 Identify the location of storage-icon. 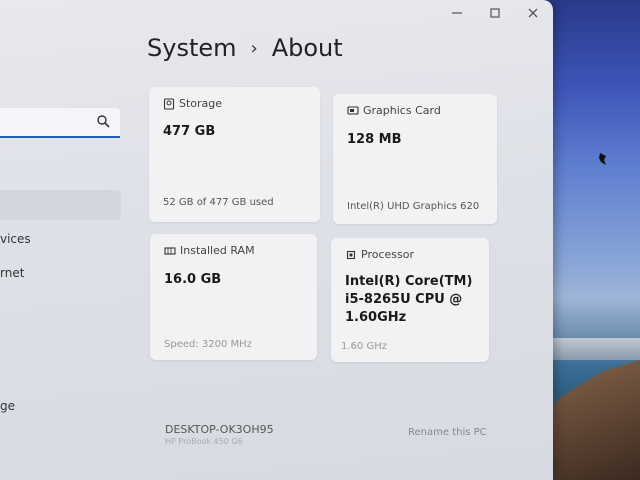
(169, 104).